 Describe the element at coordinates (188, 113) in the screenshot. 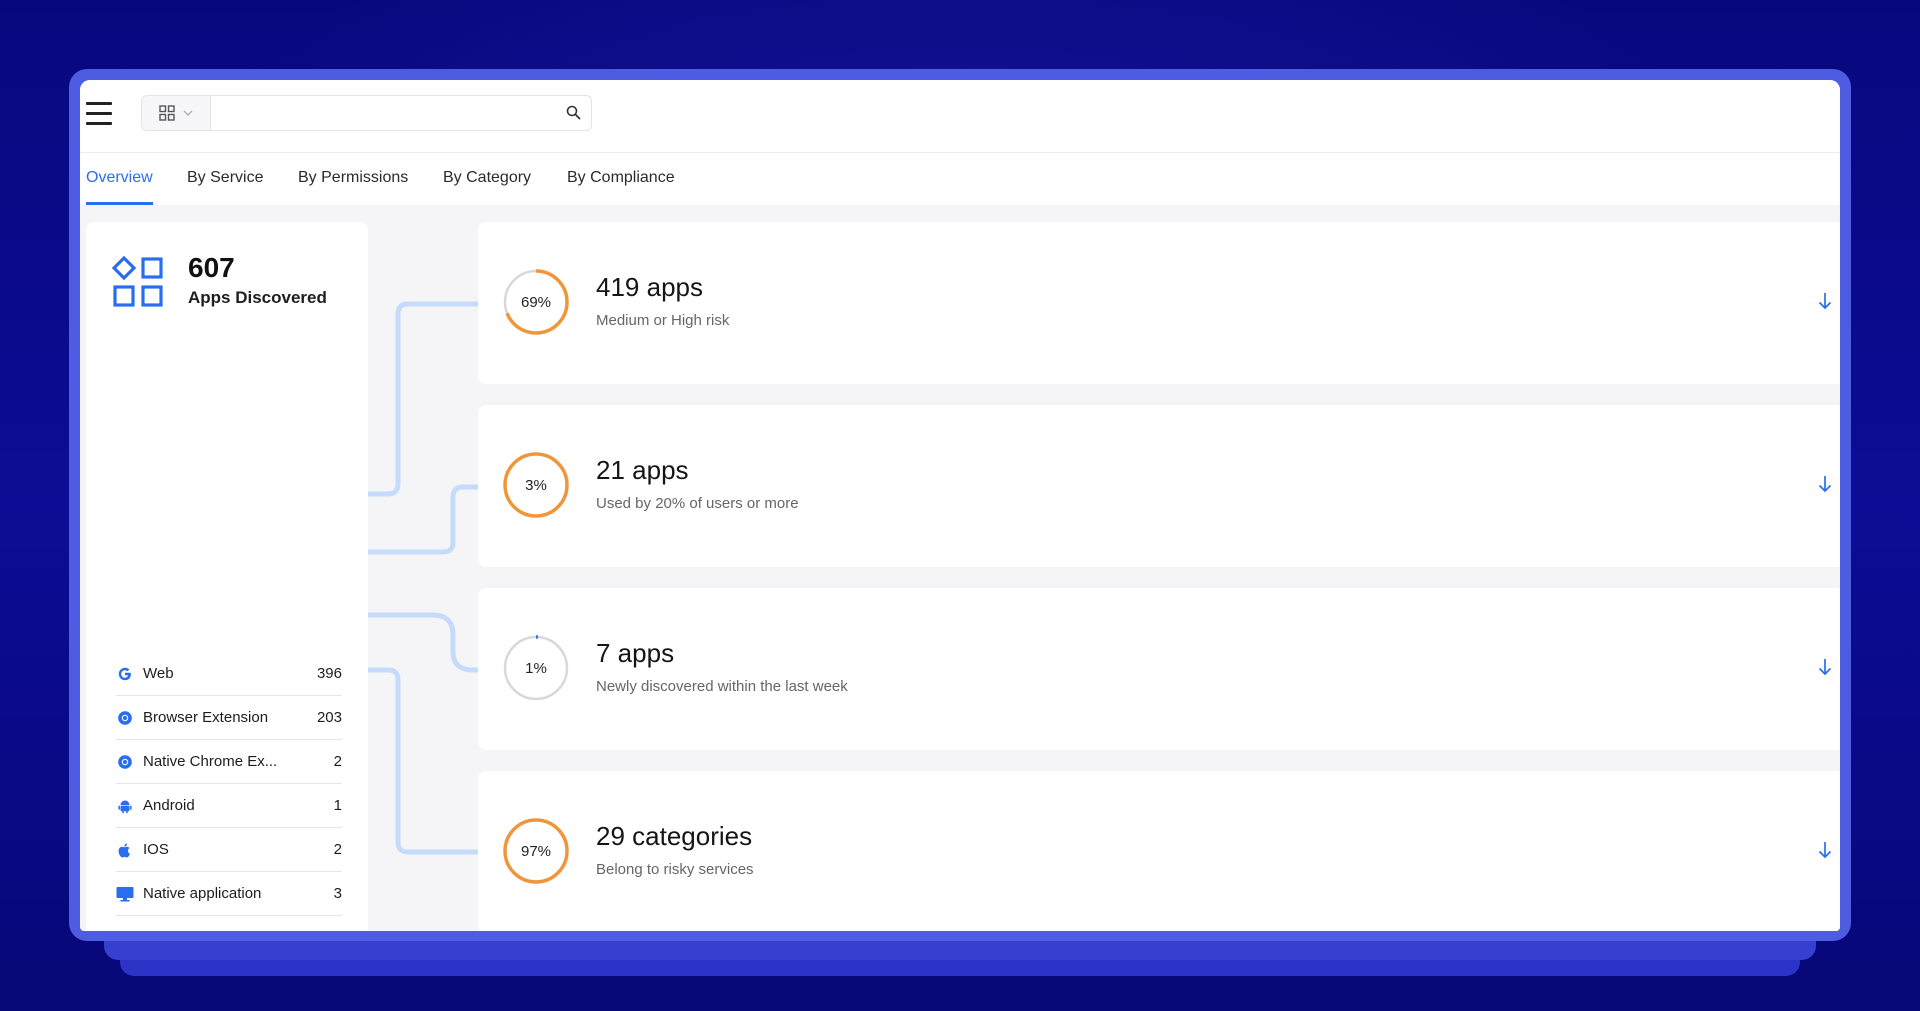

I see `chevron-down-icon` at that location.